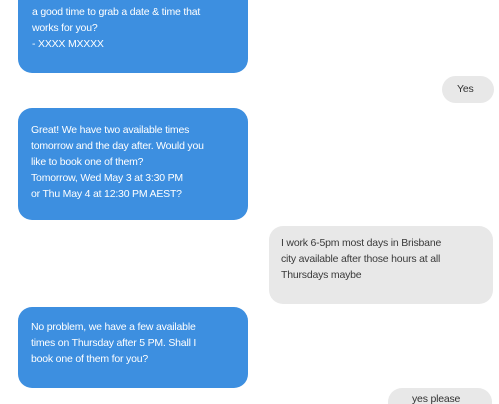  I want to click on message-text-line: Thursdays maybe, so click(321, 275).